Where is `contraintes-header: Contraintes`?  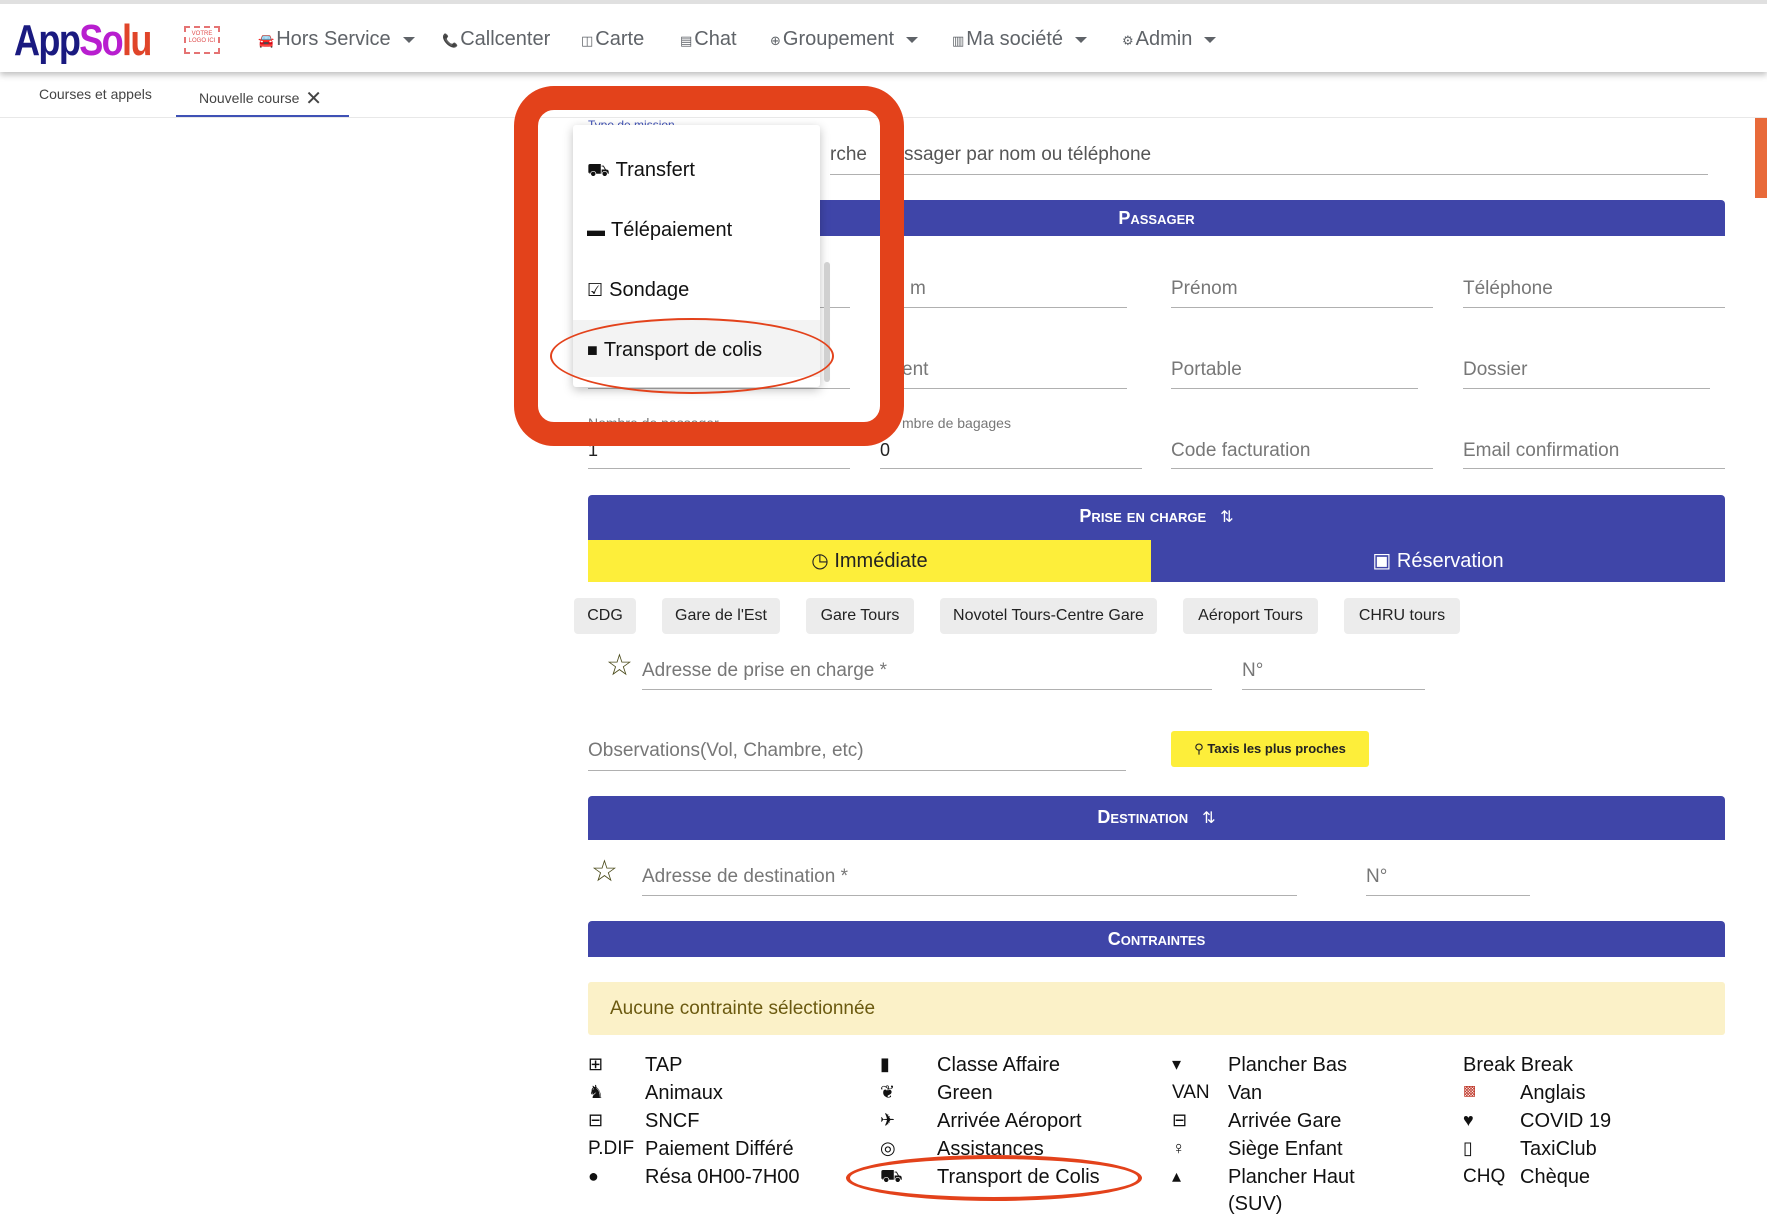
contraintes-header: Contraintes is located at coordinates (1156, 939).